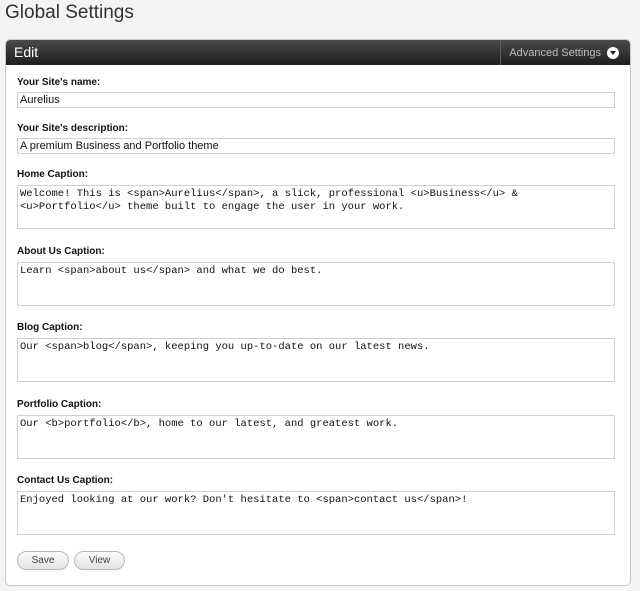 Image resolution: width=640 pixels, height=591 pixels. Describe the element at coordinates (613, 52) in the screenshot. I see `chevron-down-icon` at that location.